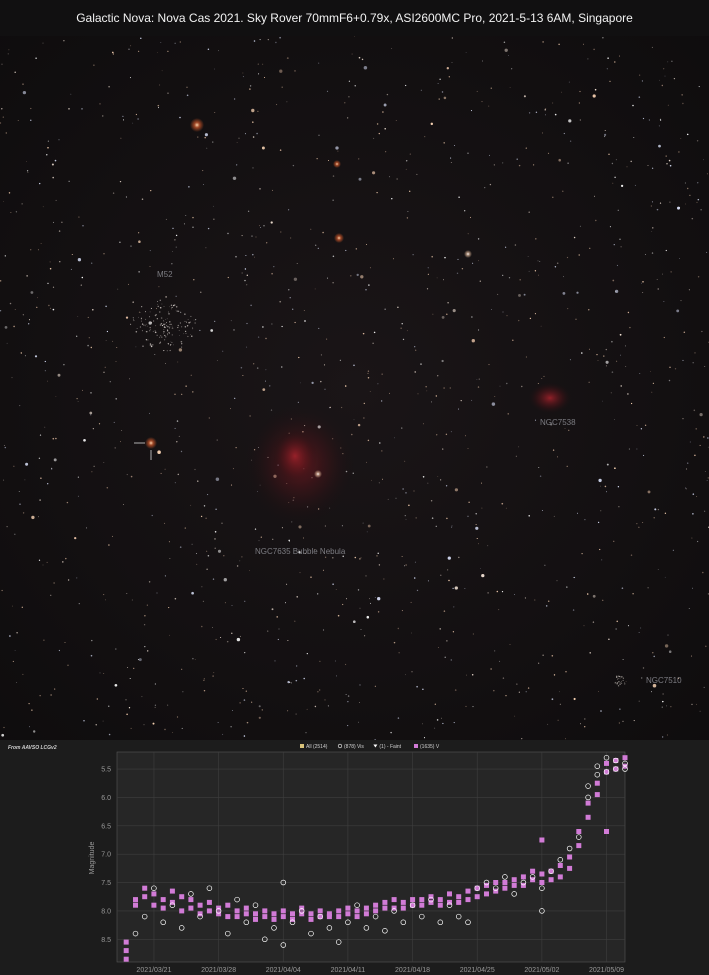 The width and height of the screenshot is (709, 975). Describe the element at coordinates (430, 747) in the screenshot. I see `legend-label: (1635) V` at that location.